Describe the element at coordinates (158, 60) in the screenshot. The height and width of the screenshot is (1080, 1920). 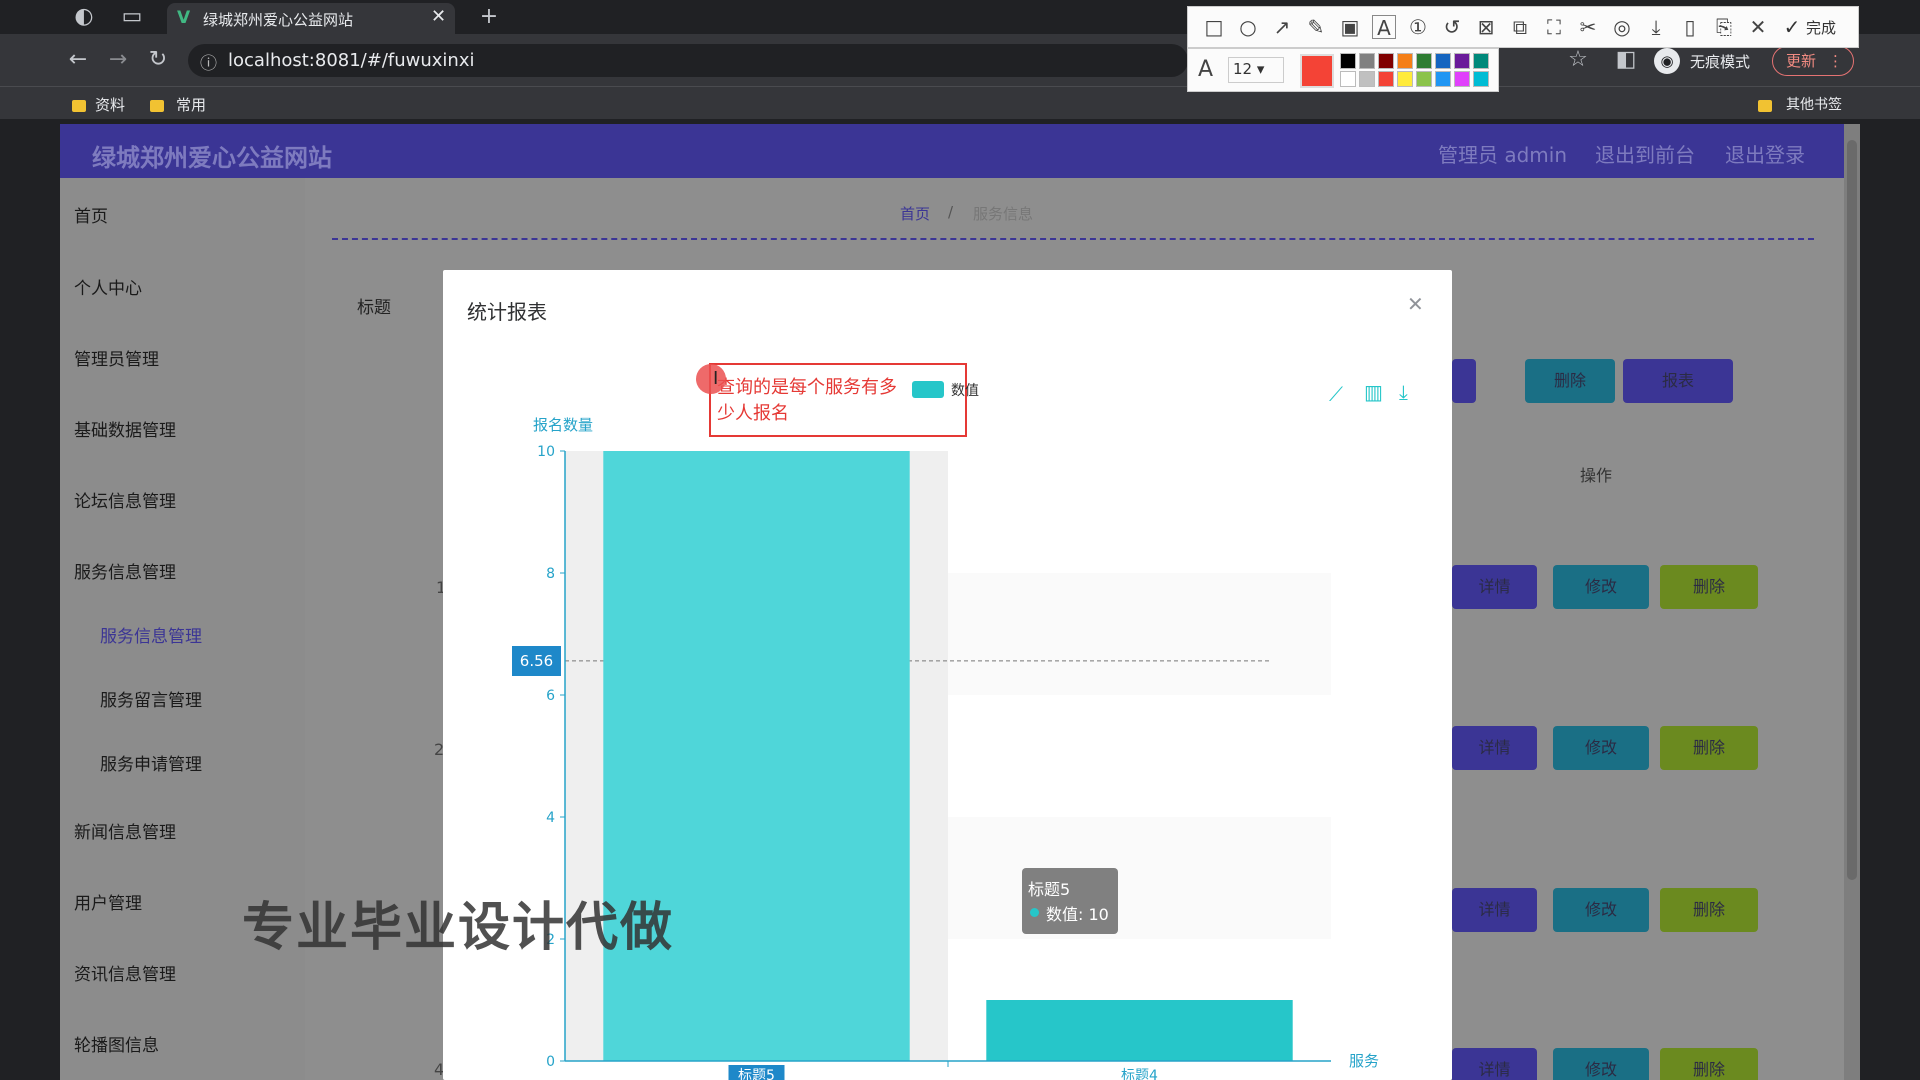
I see `reload-icon: ↻` at that location.